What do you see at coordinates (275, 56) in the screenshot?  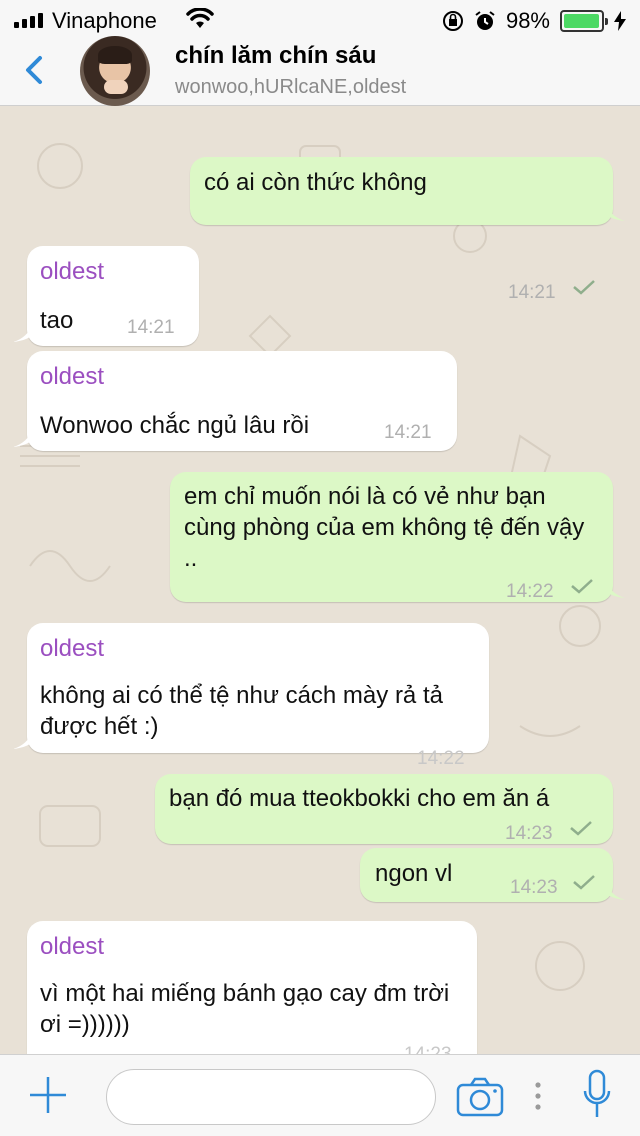 I see `chat-title: chín lăm chín sáu` at bounding box center [275, 56].